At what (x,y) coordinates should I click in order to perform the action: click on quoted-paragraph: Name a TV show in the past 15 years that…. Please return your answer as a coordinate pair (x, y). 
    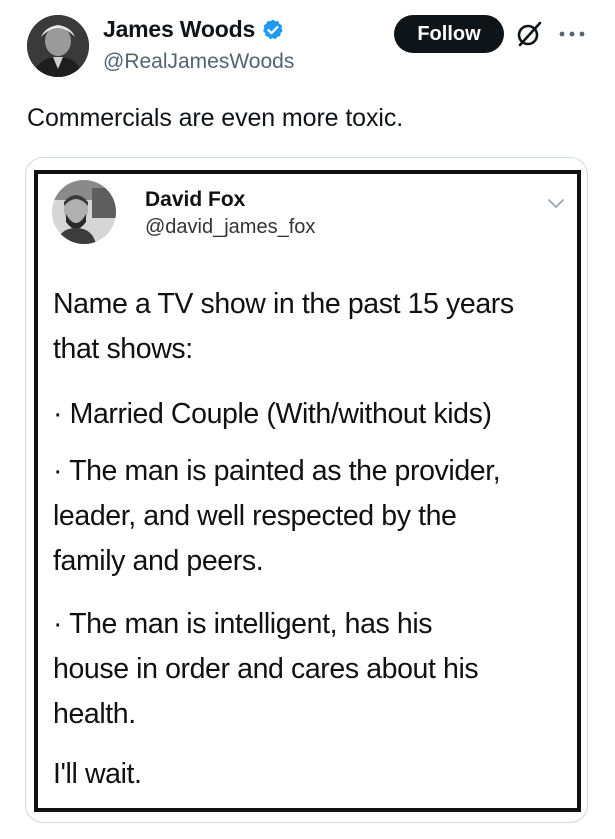
    Looking at the image, I should click on (313, 327).